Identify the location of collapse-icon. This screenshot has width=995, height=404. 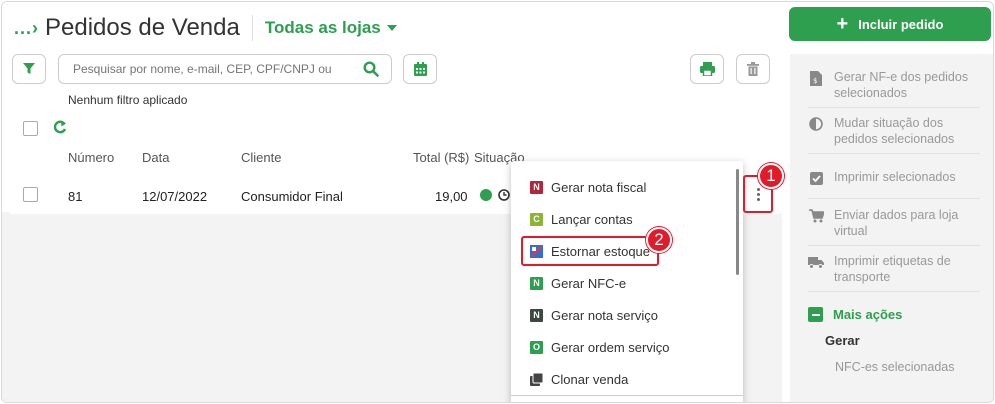
(815, 314).